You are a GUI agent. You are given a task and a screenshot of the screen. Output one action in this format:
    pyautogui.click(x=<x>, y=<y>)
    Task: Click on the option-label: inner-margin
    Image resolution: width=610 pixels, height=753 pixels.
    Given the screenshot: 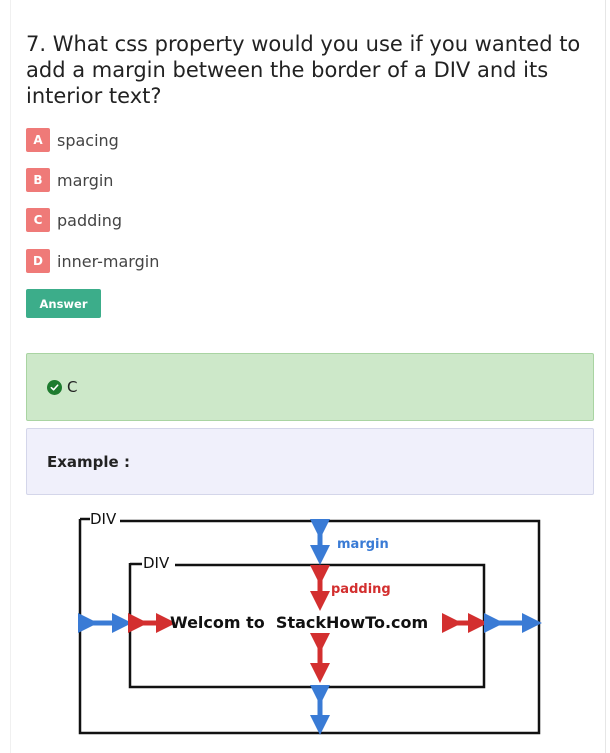 What is the action you would take?
    pyautogui.click(x=108, y=261)
    